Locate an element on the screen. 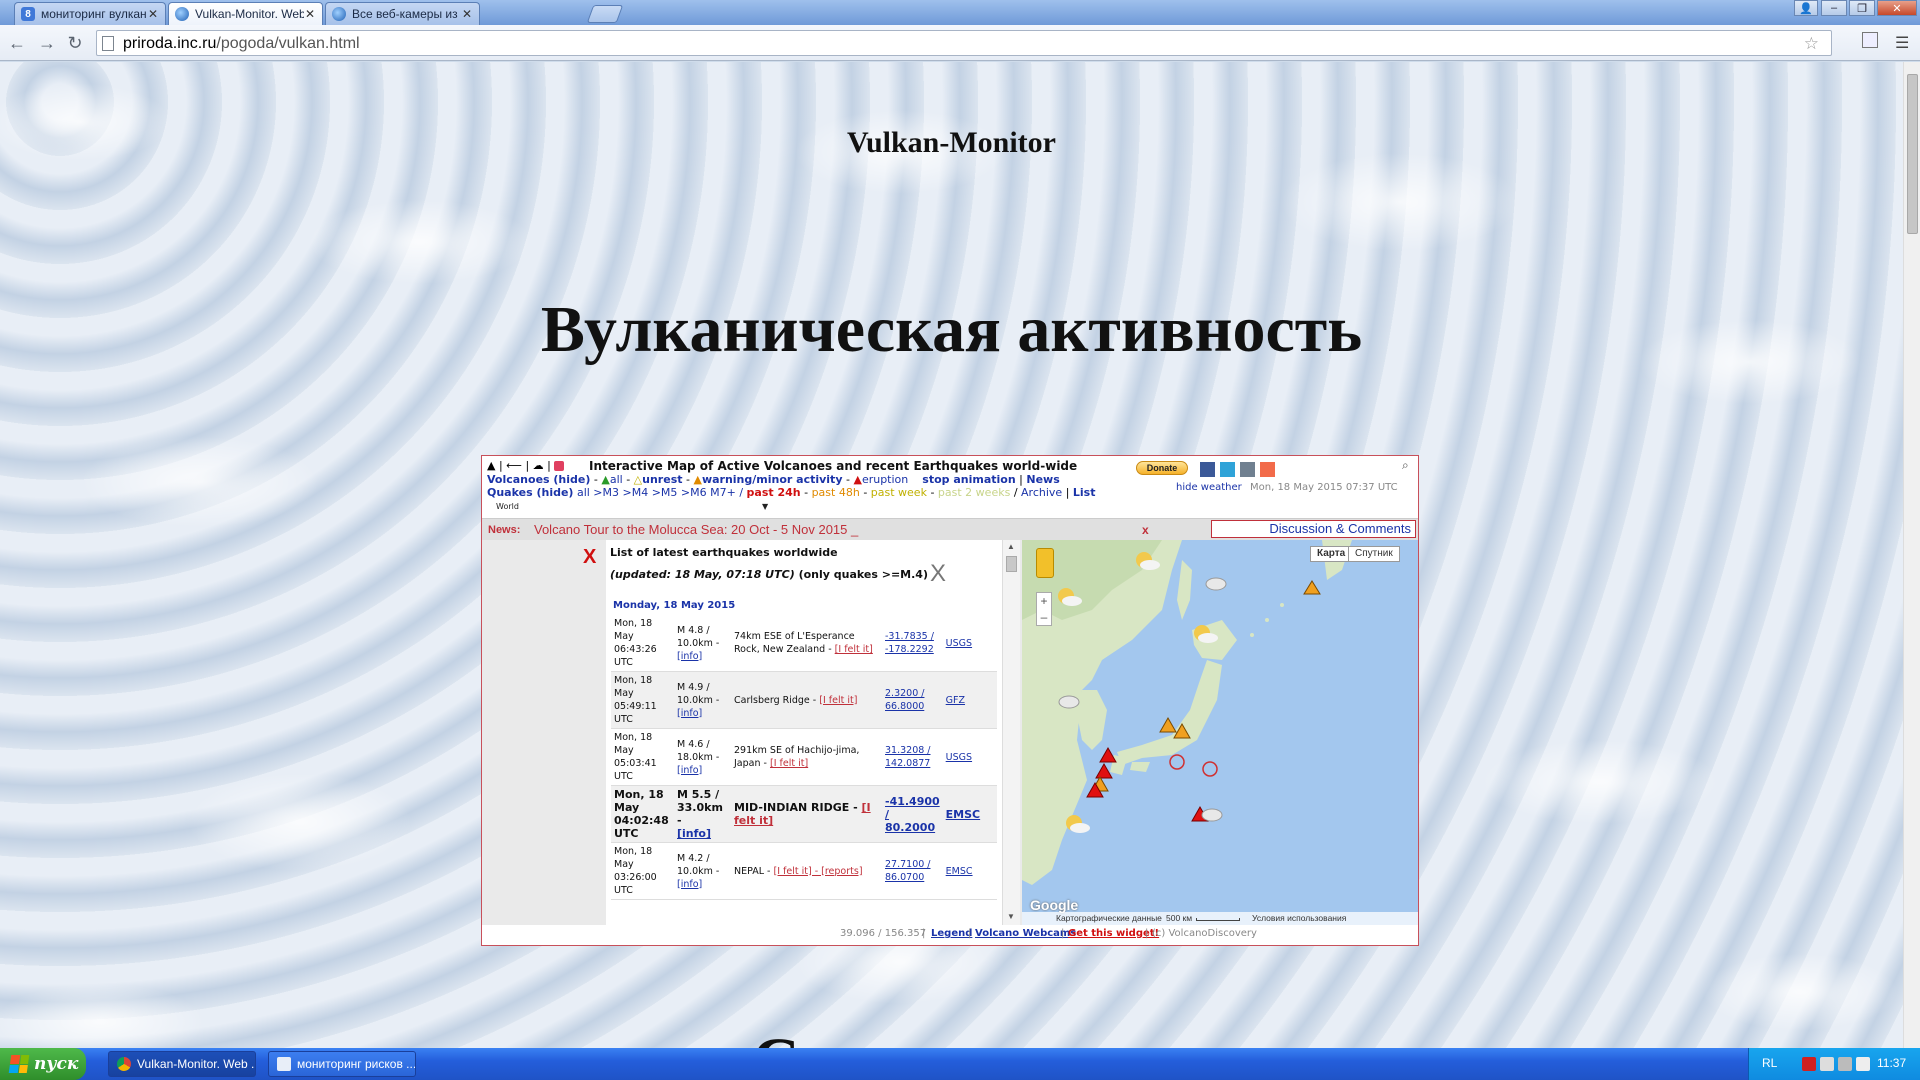 This screenshot has height=1080, width=1920. rss-icon is located at coordinates (1267, 469).